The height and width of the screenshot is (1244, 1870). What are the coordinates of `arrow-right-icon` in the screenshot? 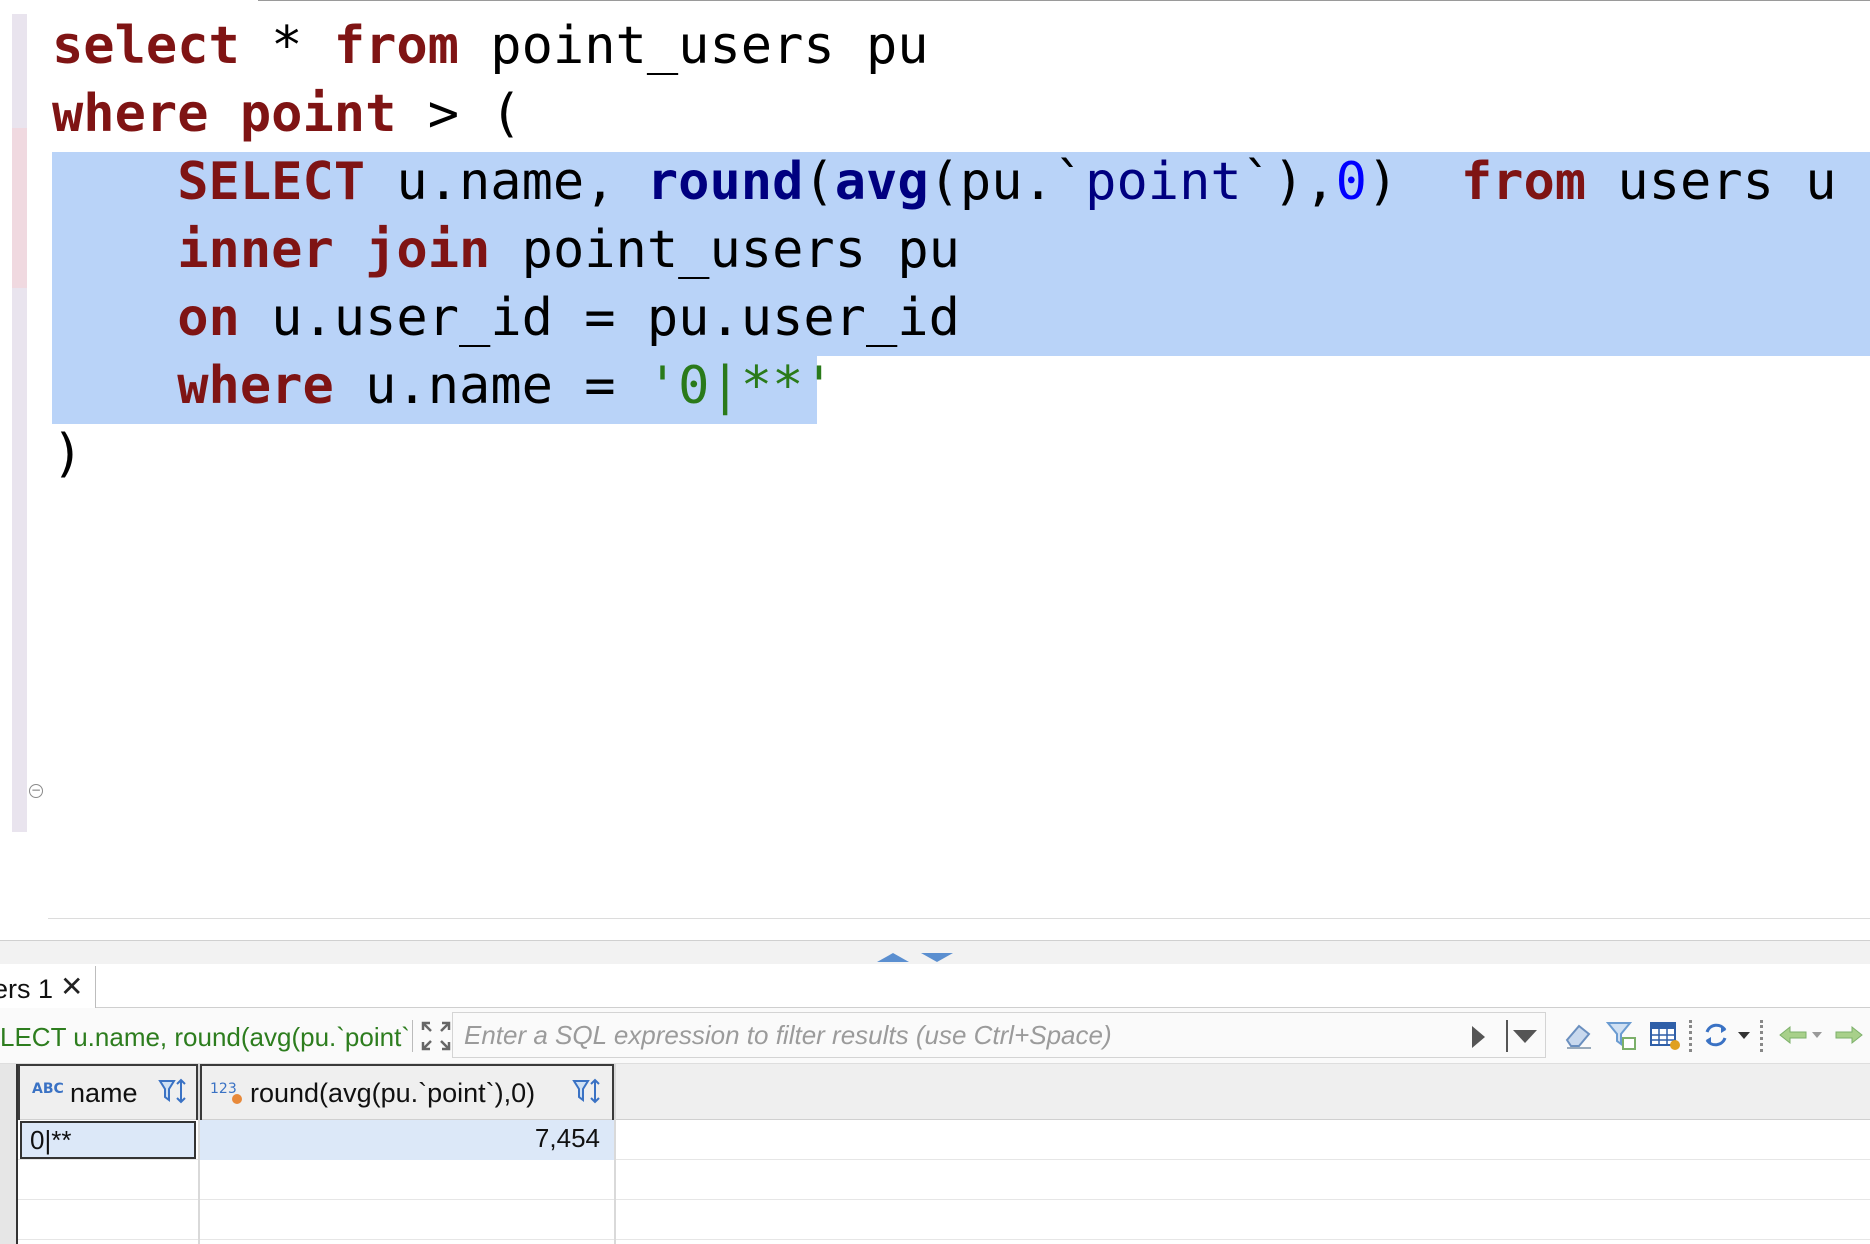 It's located at (1849, 1035).